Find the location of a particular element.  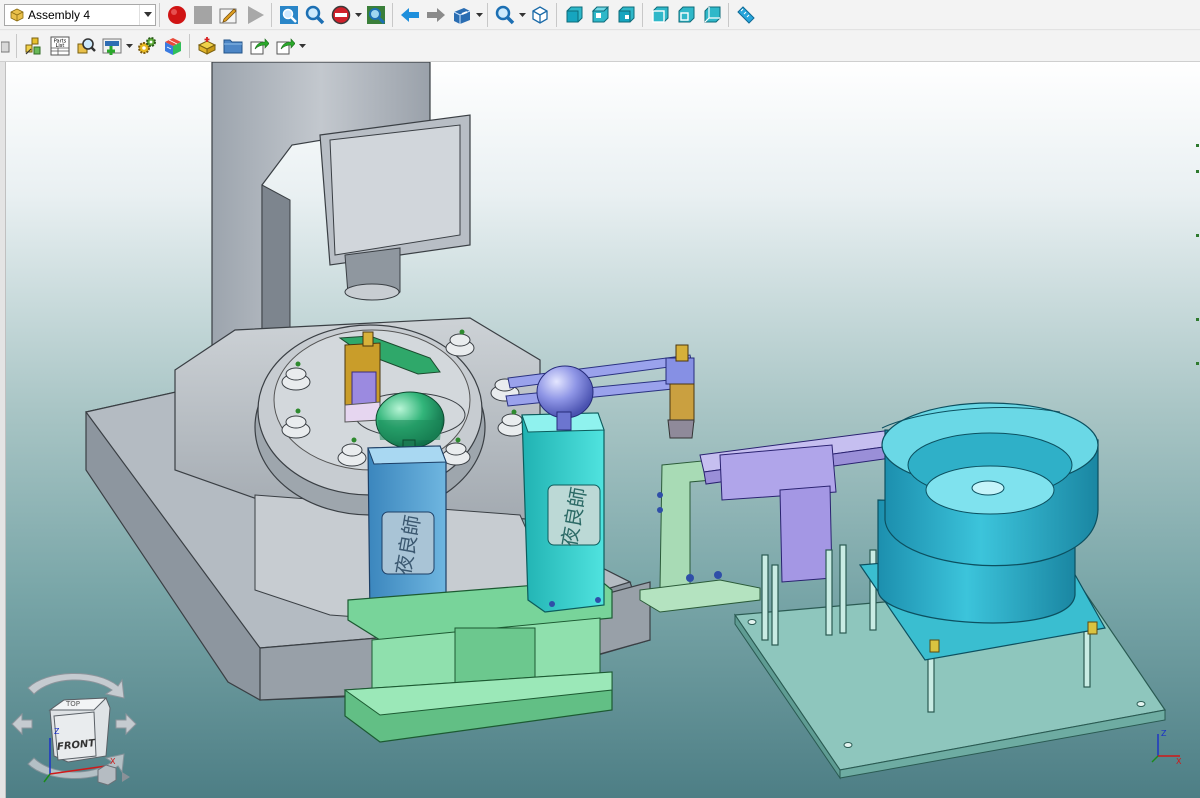

hidden-lines-button is located at coordinates (686, 15).